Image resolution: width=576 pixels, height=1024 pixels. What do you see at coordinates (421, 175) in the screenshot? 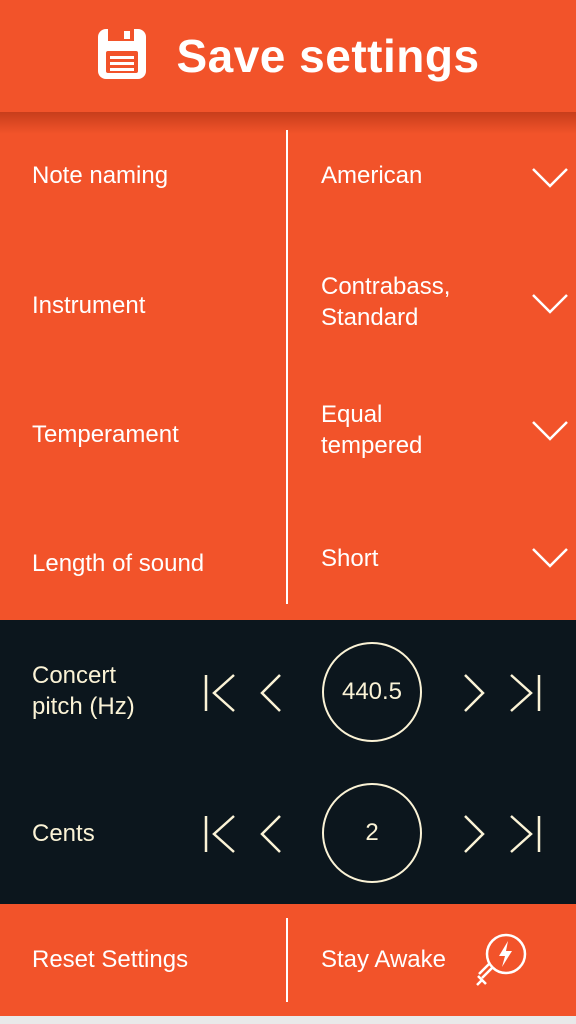
I see `note-naming-value: American` at bounding box center [421, 175].